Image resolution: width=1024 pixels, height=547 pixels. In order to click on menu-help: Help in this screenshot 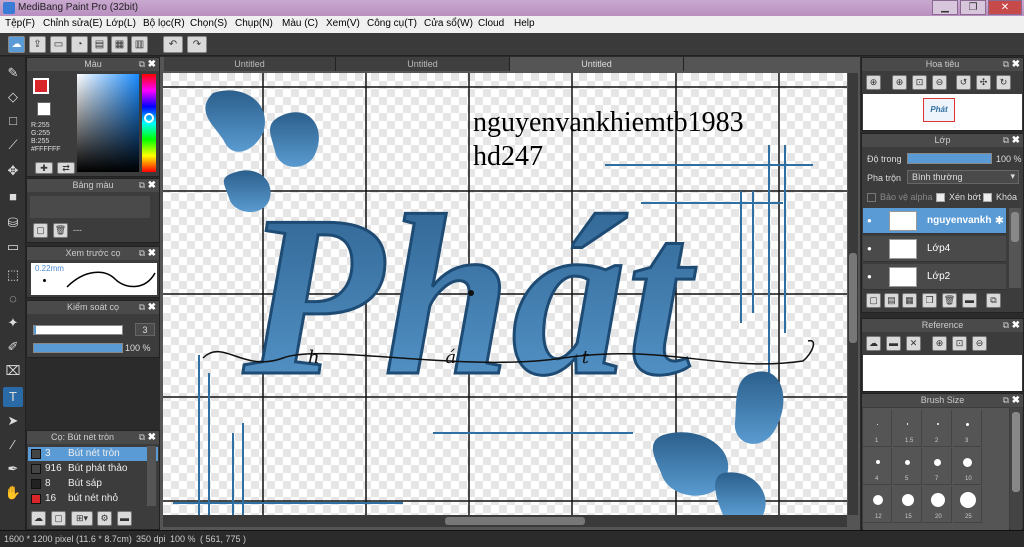, I will do `click(524, 23)`.